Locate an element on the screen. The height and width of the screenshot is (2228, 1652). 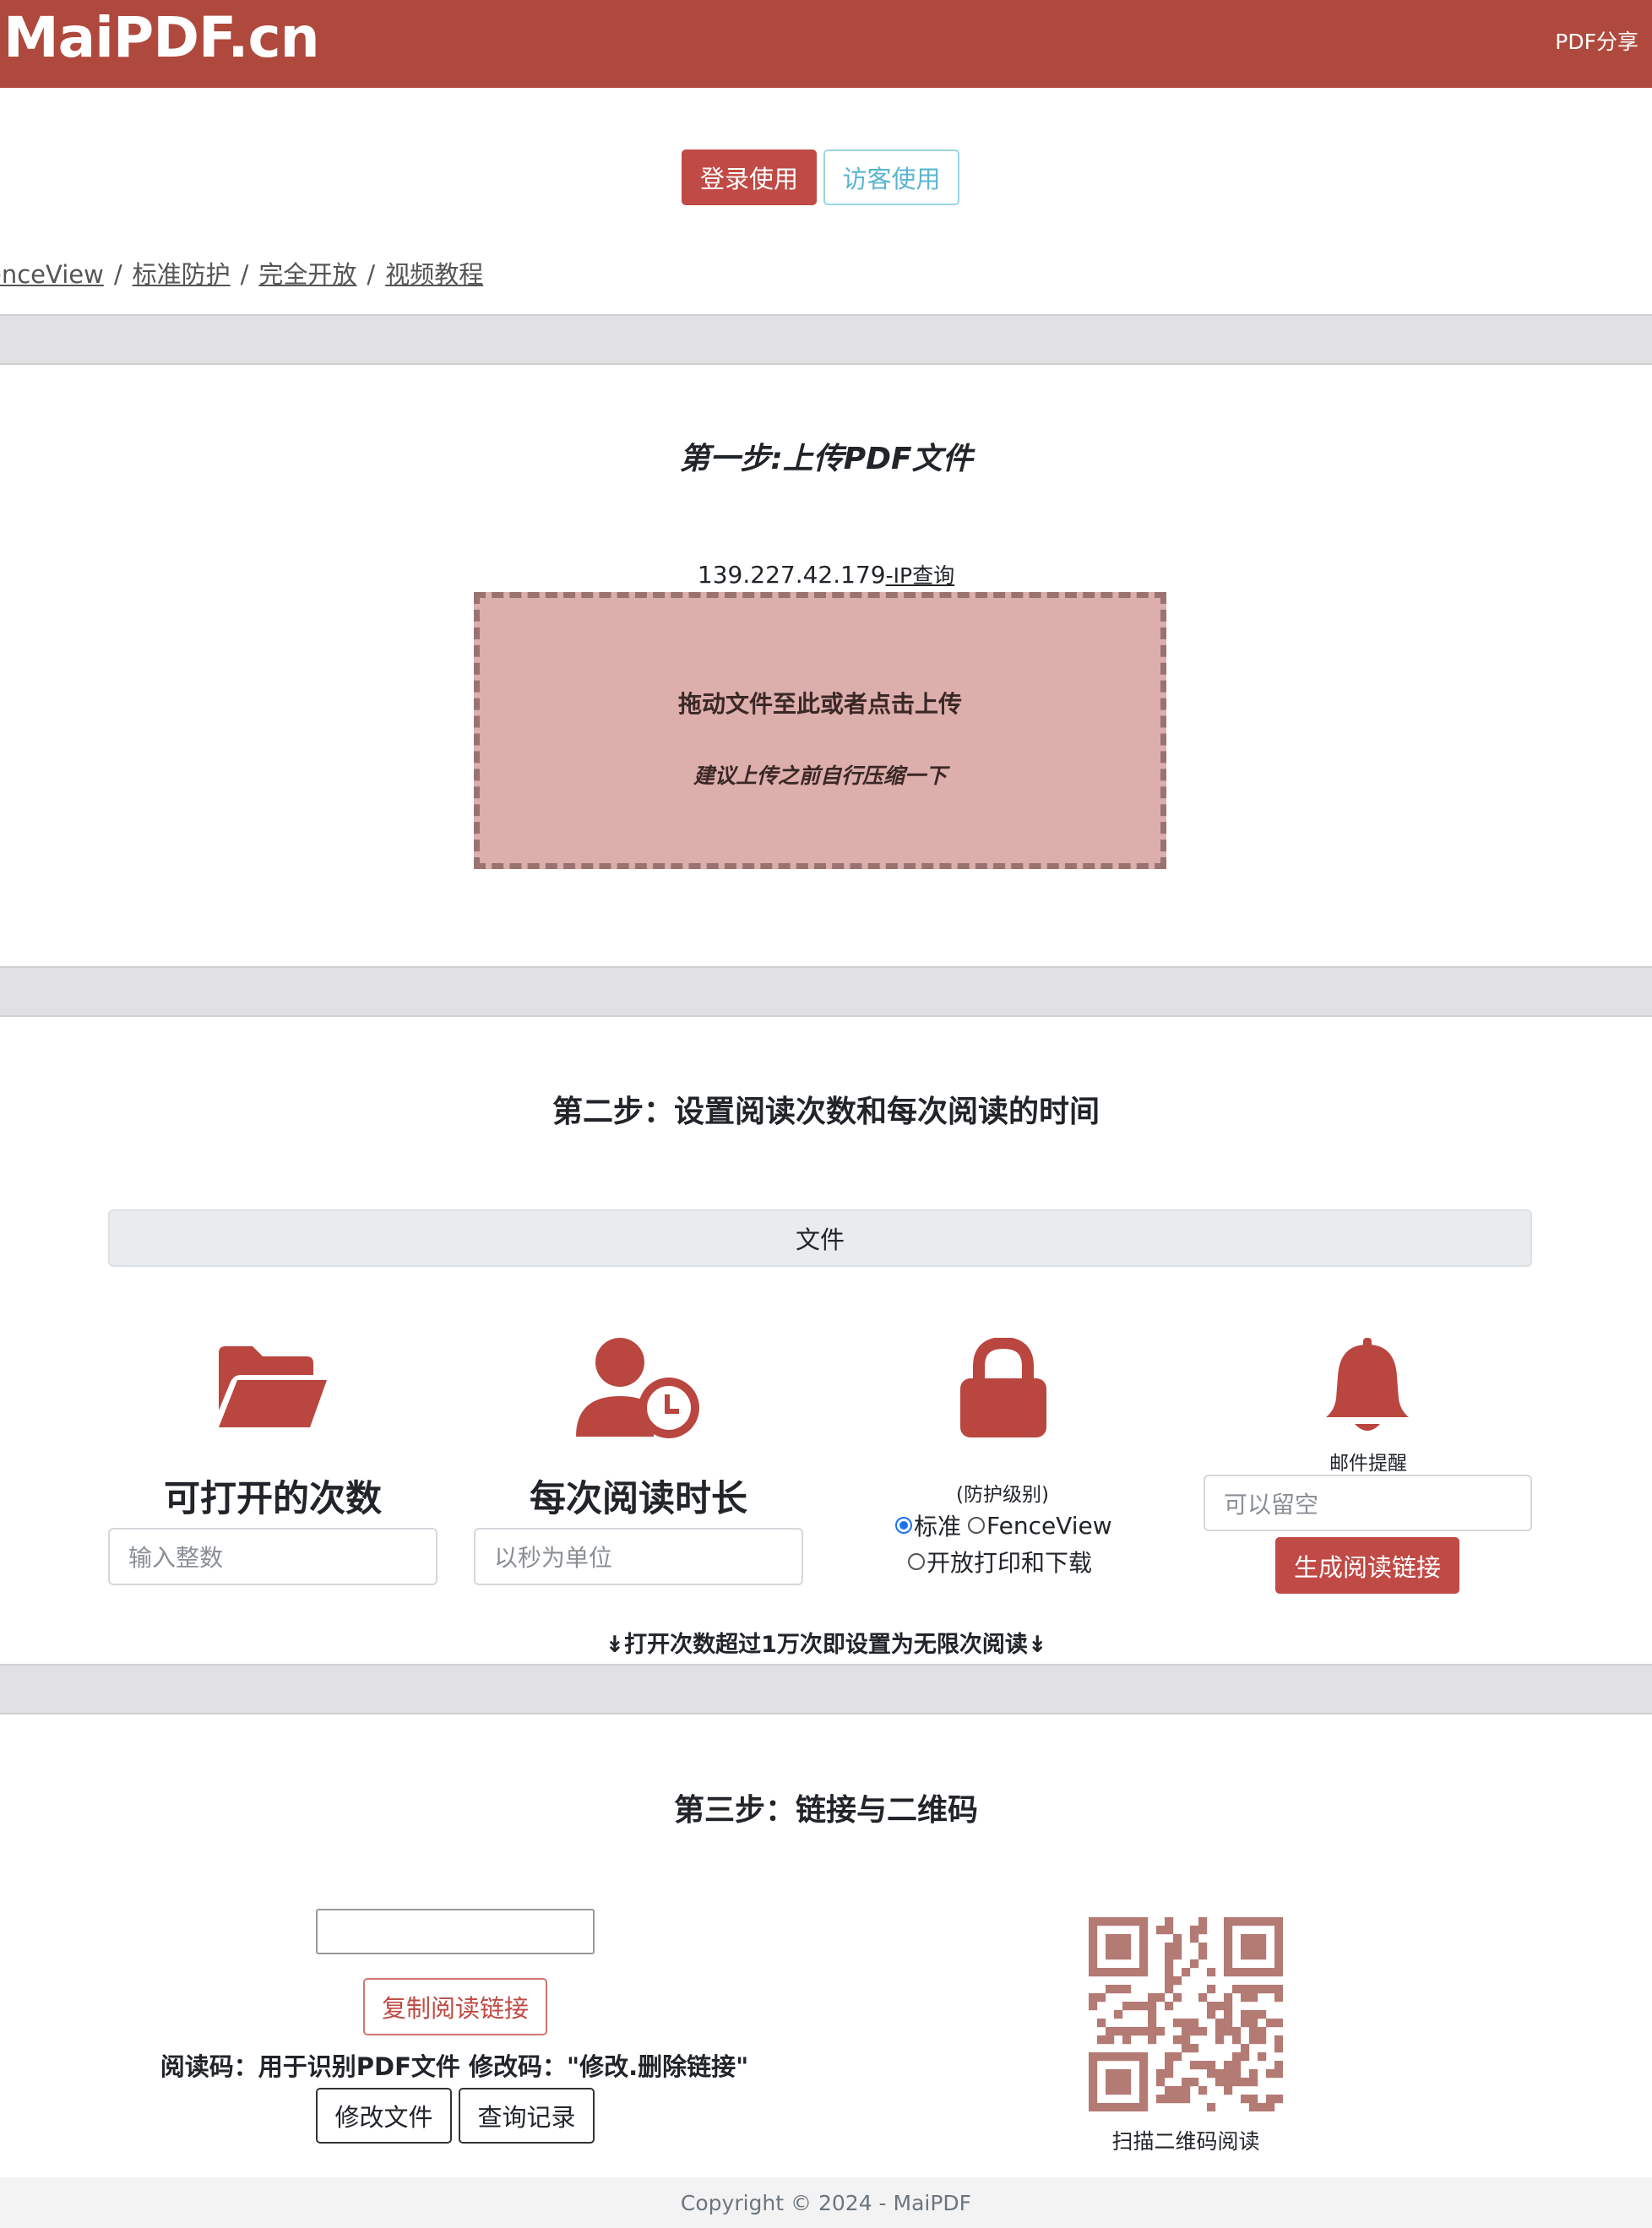
email-input: 可以留空 is located at coordinates (1368, 1503).